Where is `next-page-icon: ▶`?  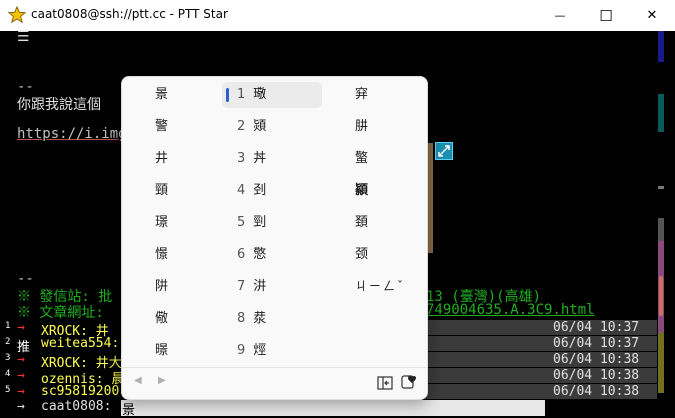 next-page-icon: ▶ is located at coordinates (162, 380).